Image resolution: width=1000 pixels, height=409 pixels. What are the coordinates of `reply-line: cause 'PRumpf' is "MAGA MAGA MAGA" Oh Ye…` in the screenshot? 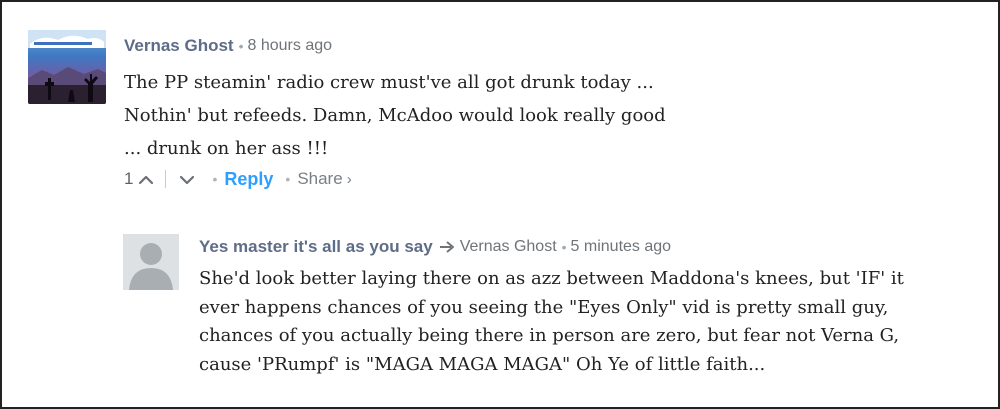 It's located at (482, 364).